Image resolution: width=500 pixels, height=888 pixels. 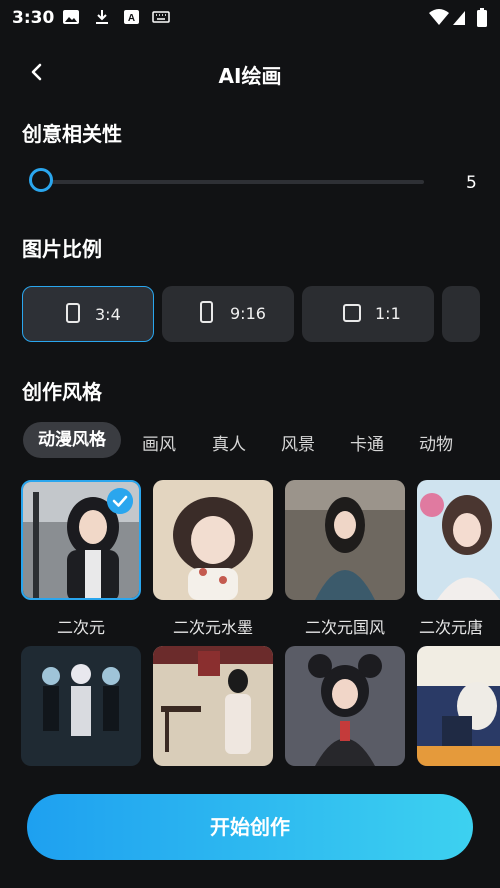 I want to click on status-time: 3:30, so click(x=33, y=18).